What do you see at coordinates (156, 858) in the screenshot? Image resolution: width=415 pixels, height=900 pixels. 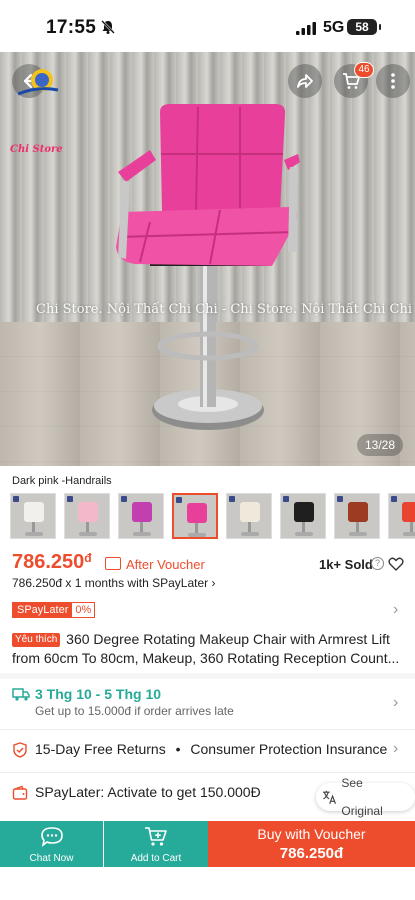 I see `add-to-cart-label: Add to Cart` at bounding box center [156, 858].